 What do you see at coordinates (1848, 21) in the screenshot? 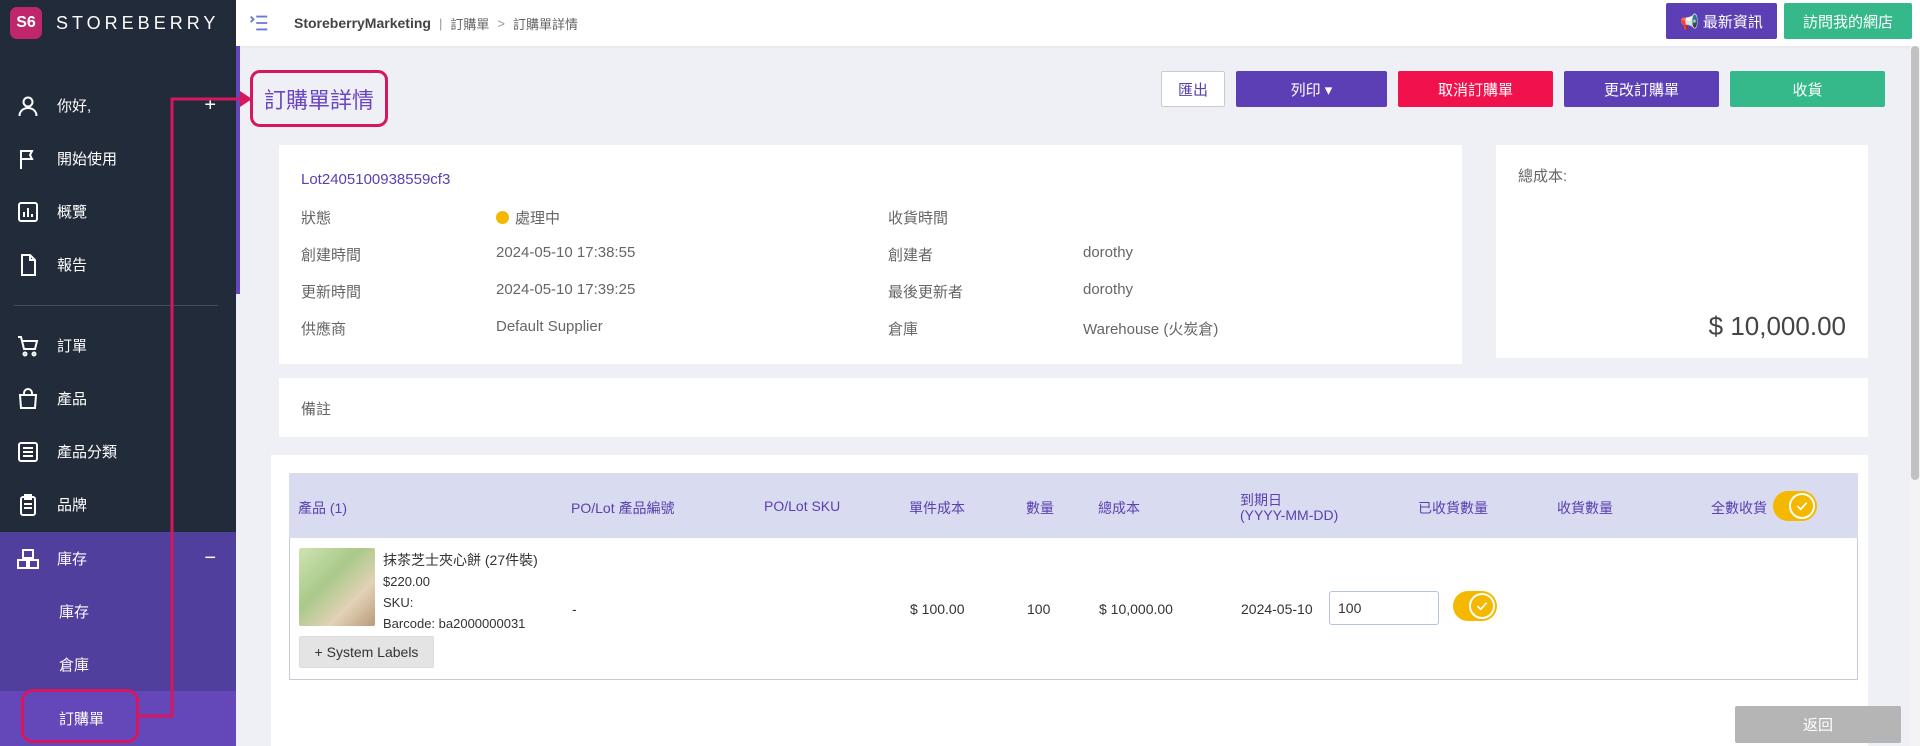
I see `visit-store-button: 訪問我的網店` at bounding box center [1848, 21].